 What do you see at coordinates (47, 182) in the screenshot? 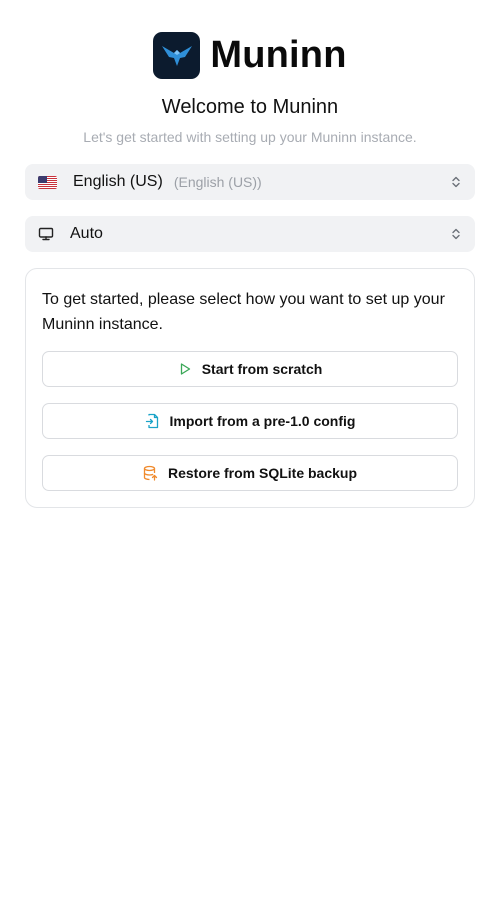
I see `us-flag-icon` at bounding box center [47, 182].